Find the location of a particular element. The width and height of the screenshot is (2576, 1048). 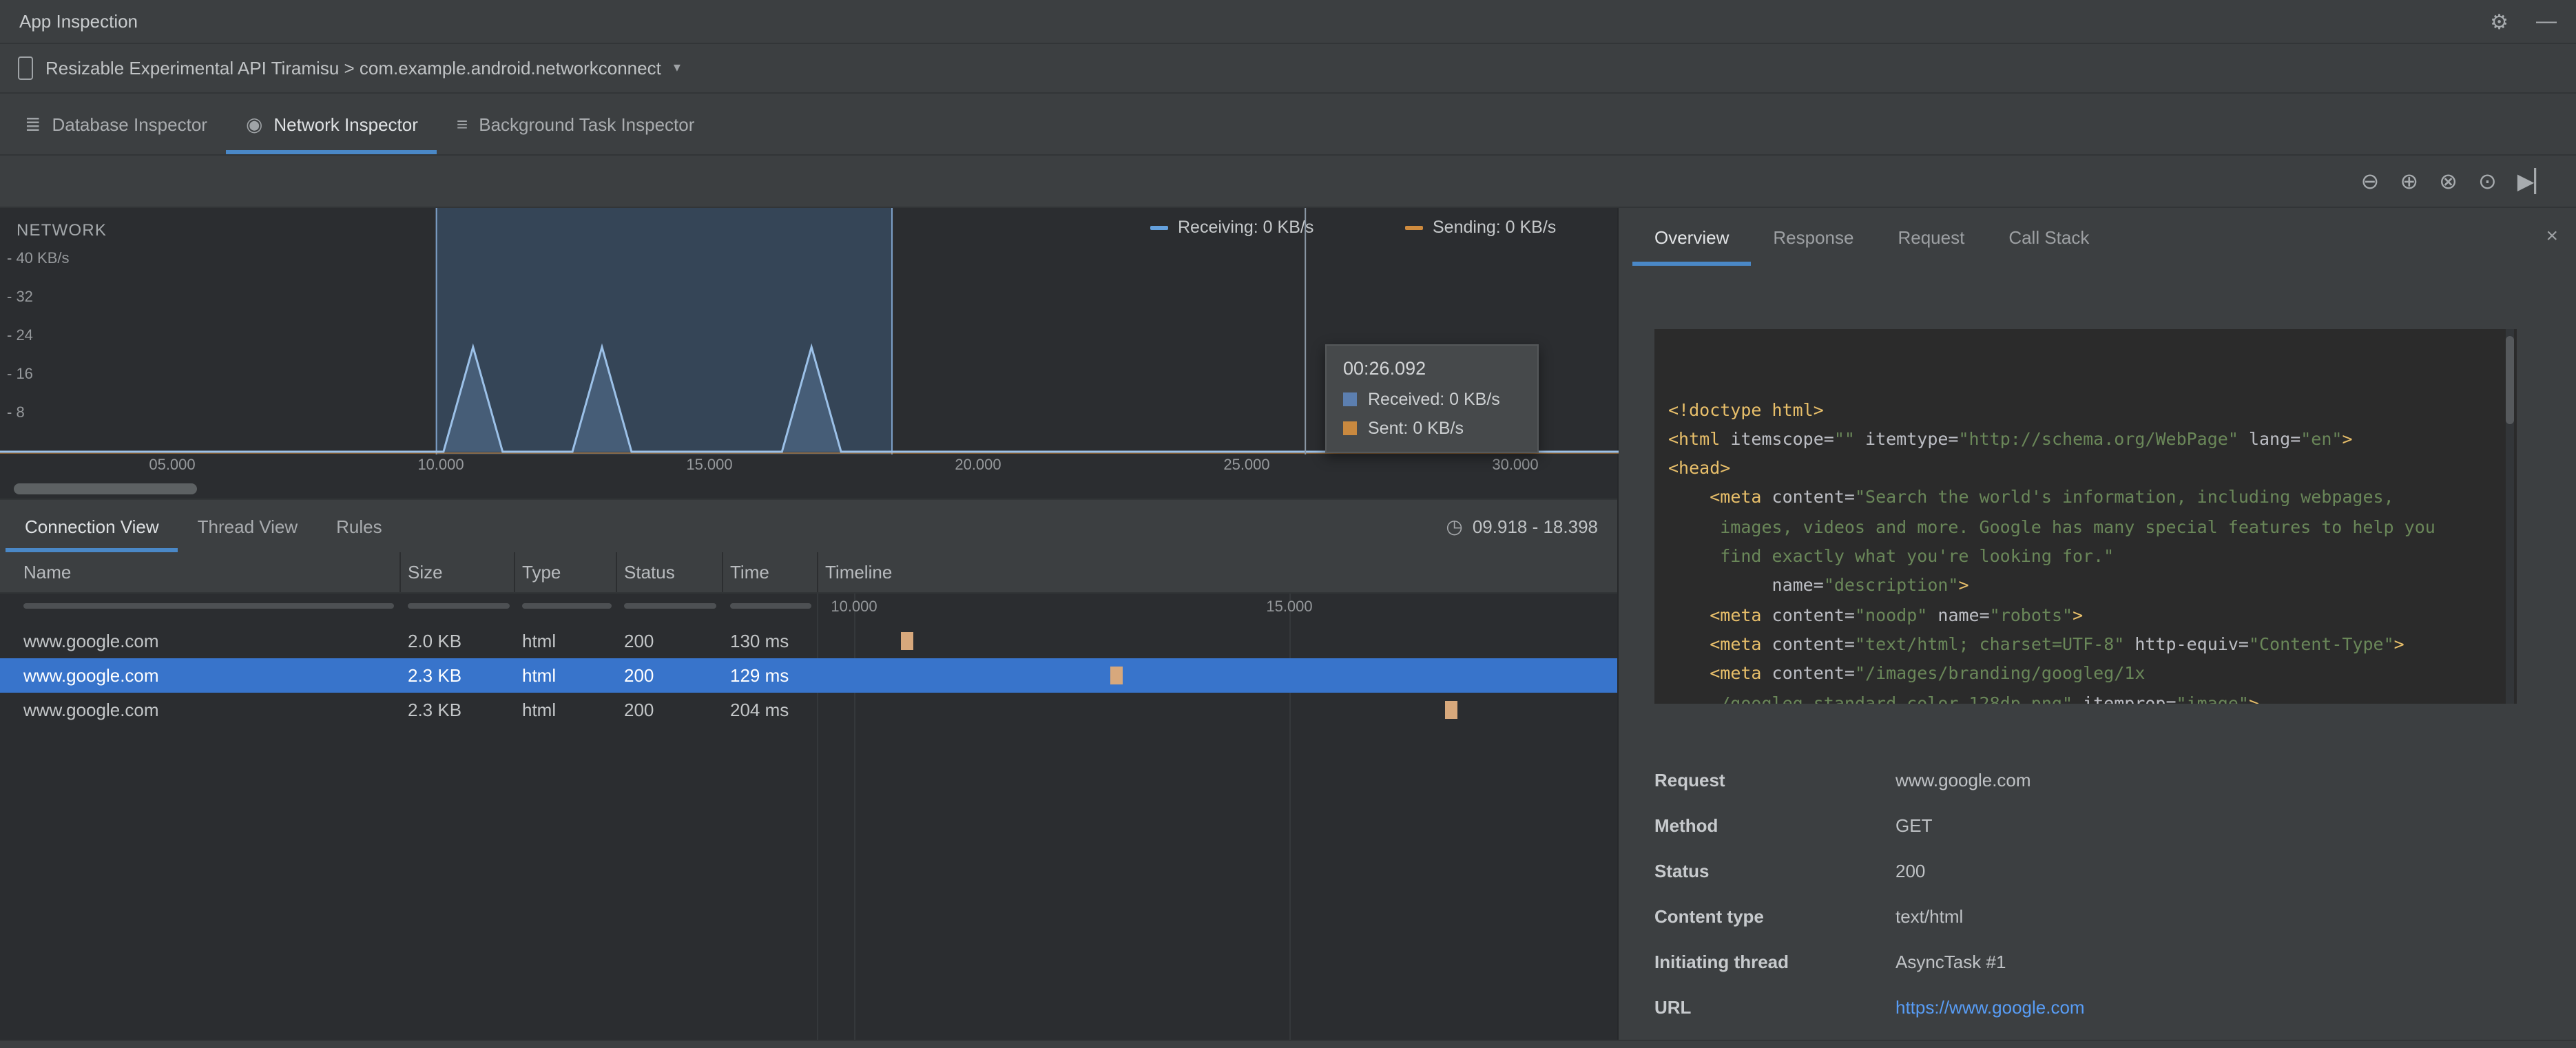

column-header-name: Name is located at coordinates (47, 572).